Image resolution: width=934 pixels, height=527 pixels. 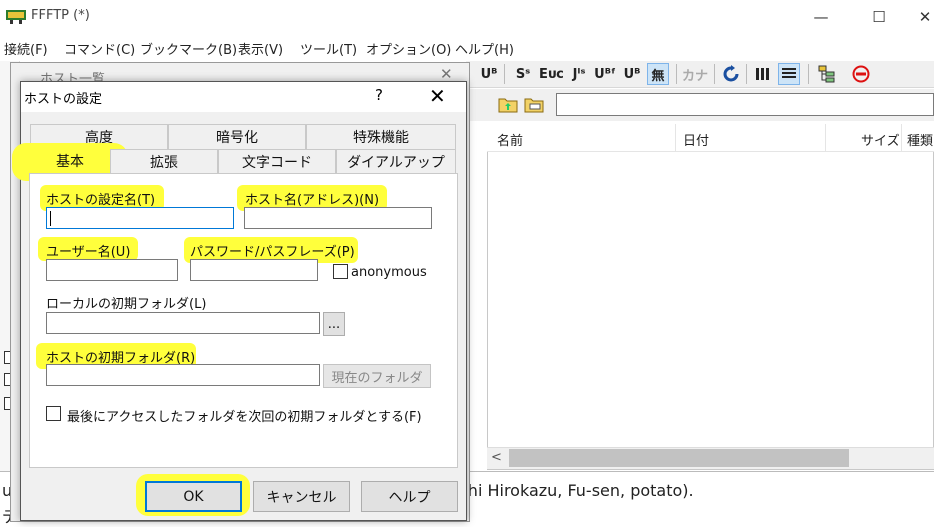 What do you see at coordinates (70, 161) in the screenshot?
I see `tab-basic: 基本` at bounding box center [70, 161].